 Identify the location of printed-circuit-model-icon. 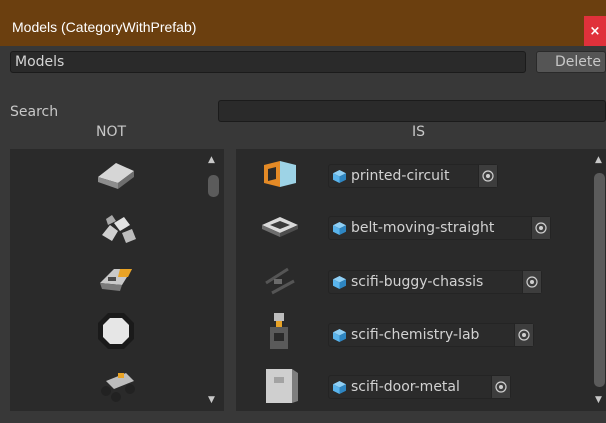
(280, 174).